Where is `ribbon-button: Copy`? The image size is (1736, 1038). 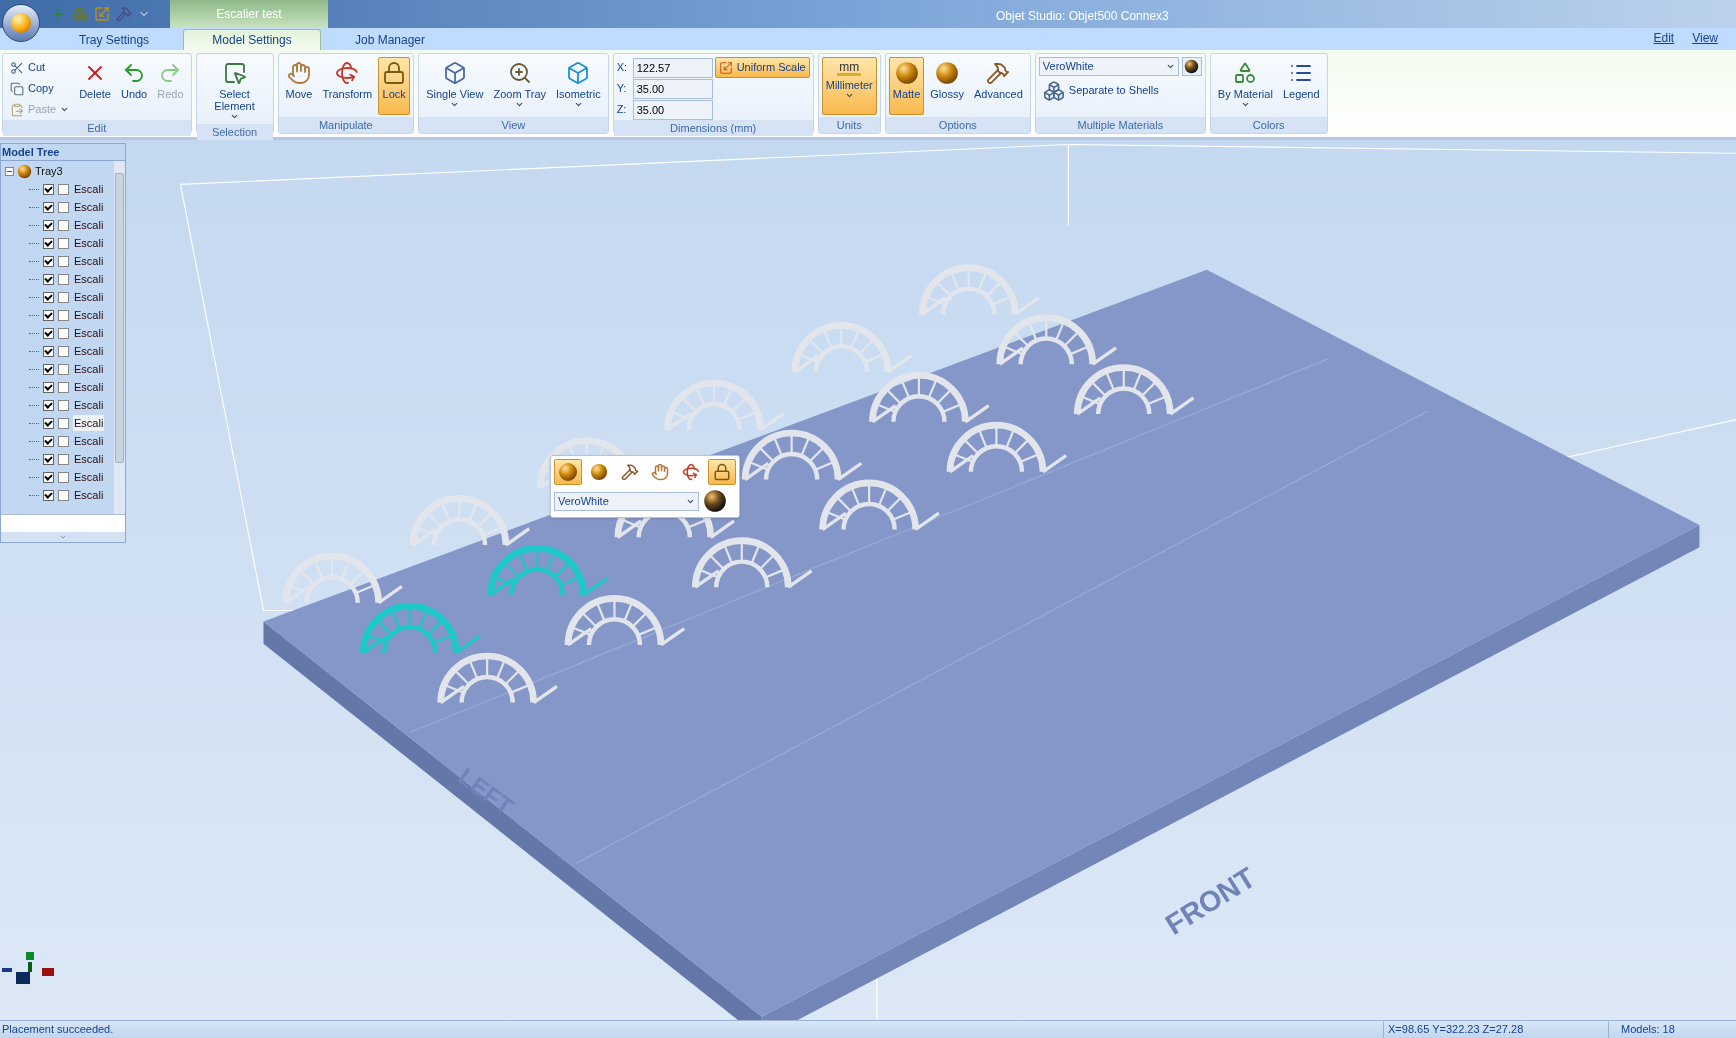 ribbon-button: Copy is located at coordinates (40, 88).